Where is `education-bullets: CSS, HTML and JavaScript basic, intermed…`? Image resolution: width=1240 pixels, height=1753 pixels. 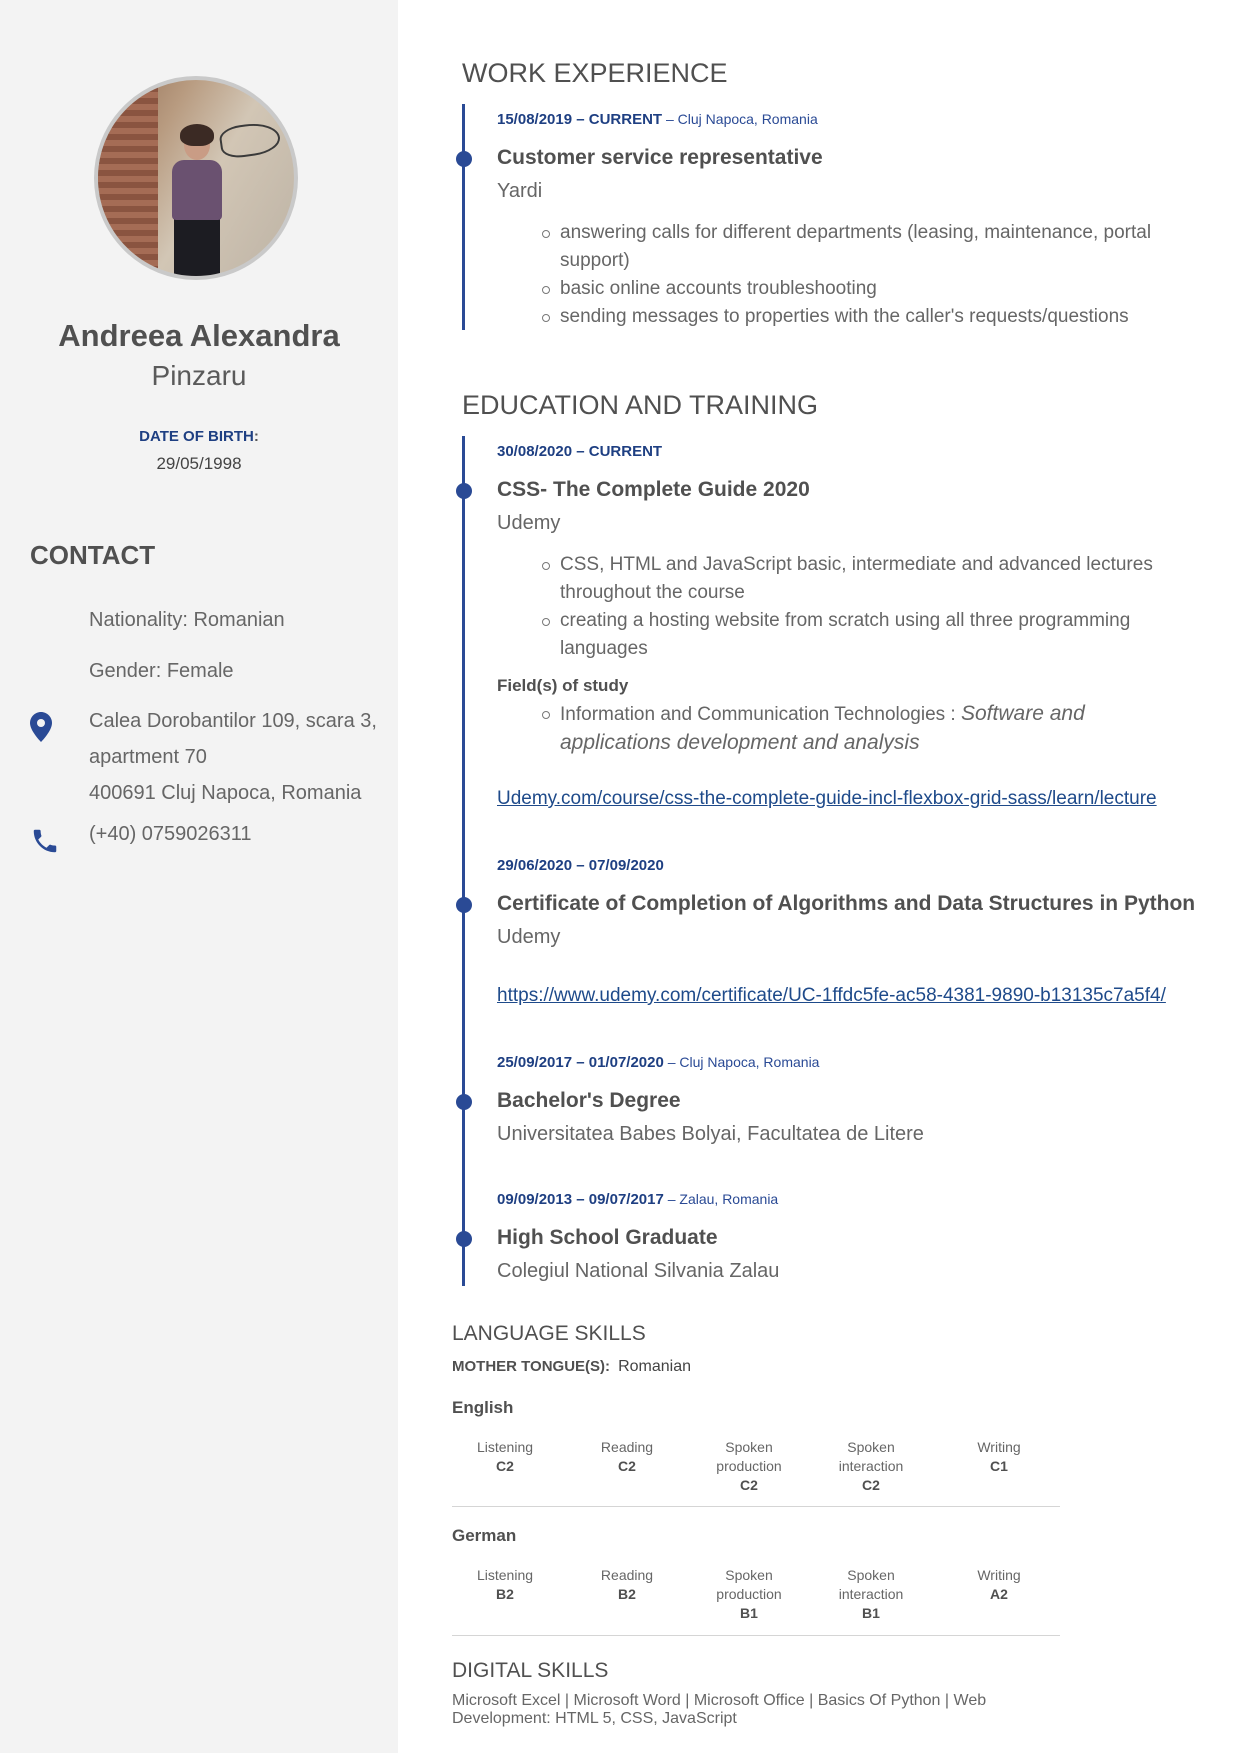
education-bullets: CSS, HTML and JavaScript basic, intermed… is located at coordinates (850, 607).